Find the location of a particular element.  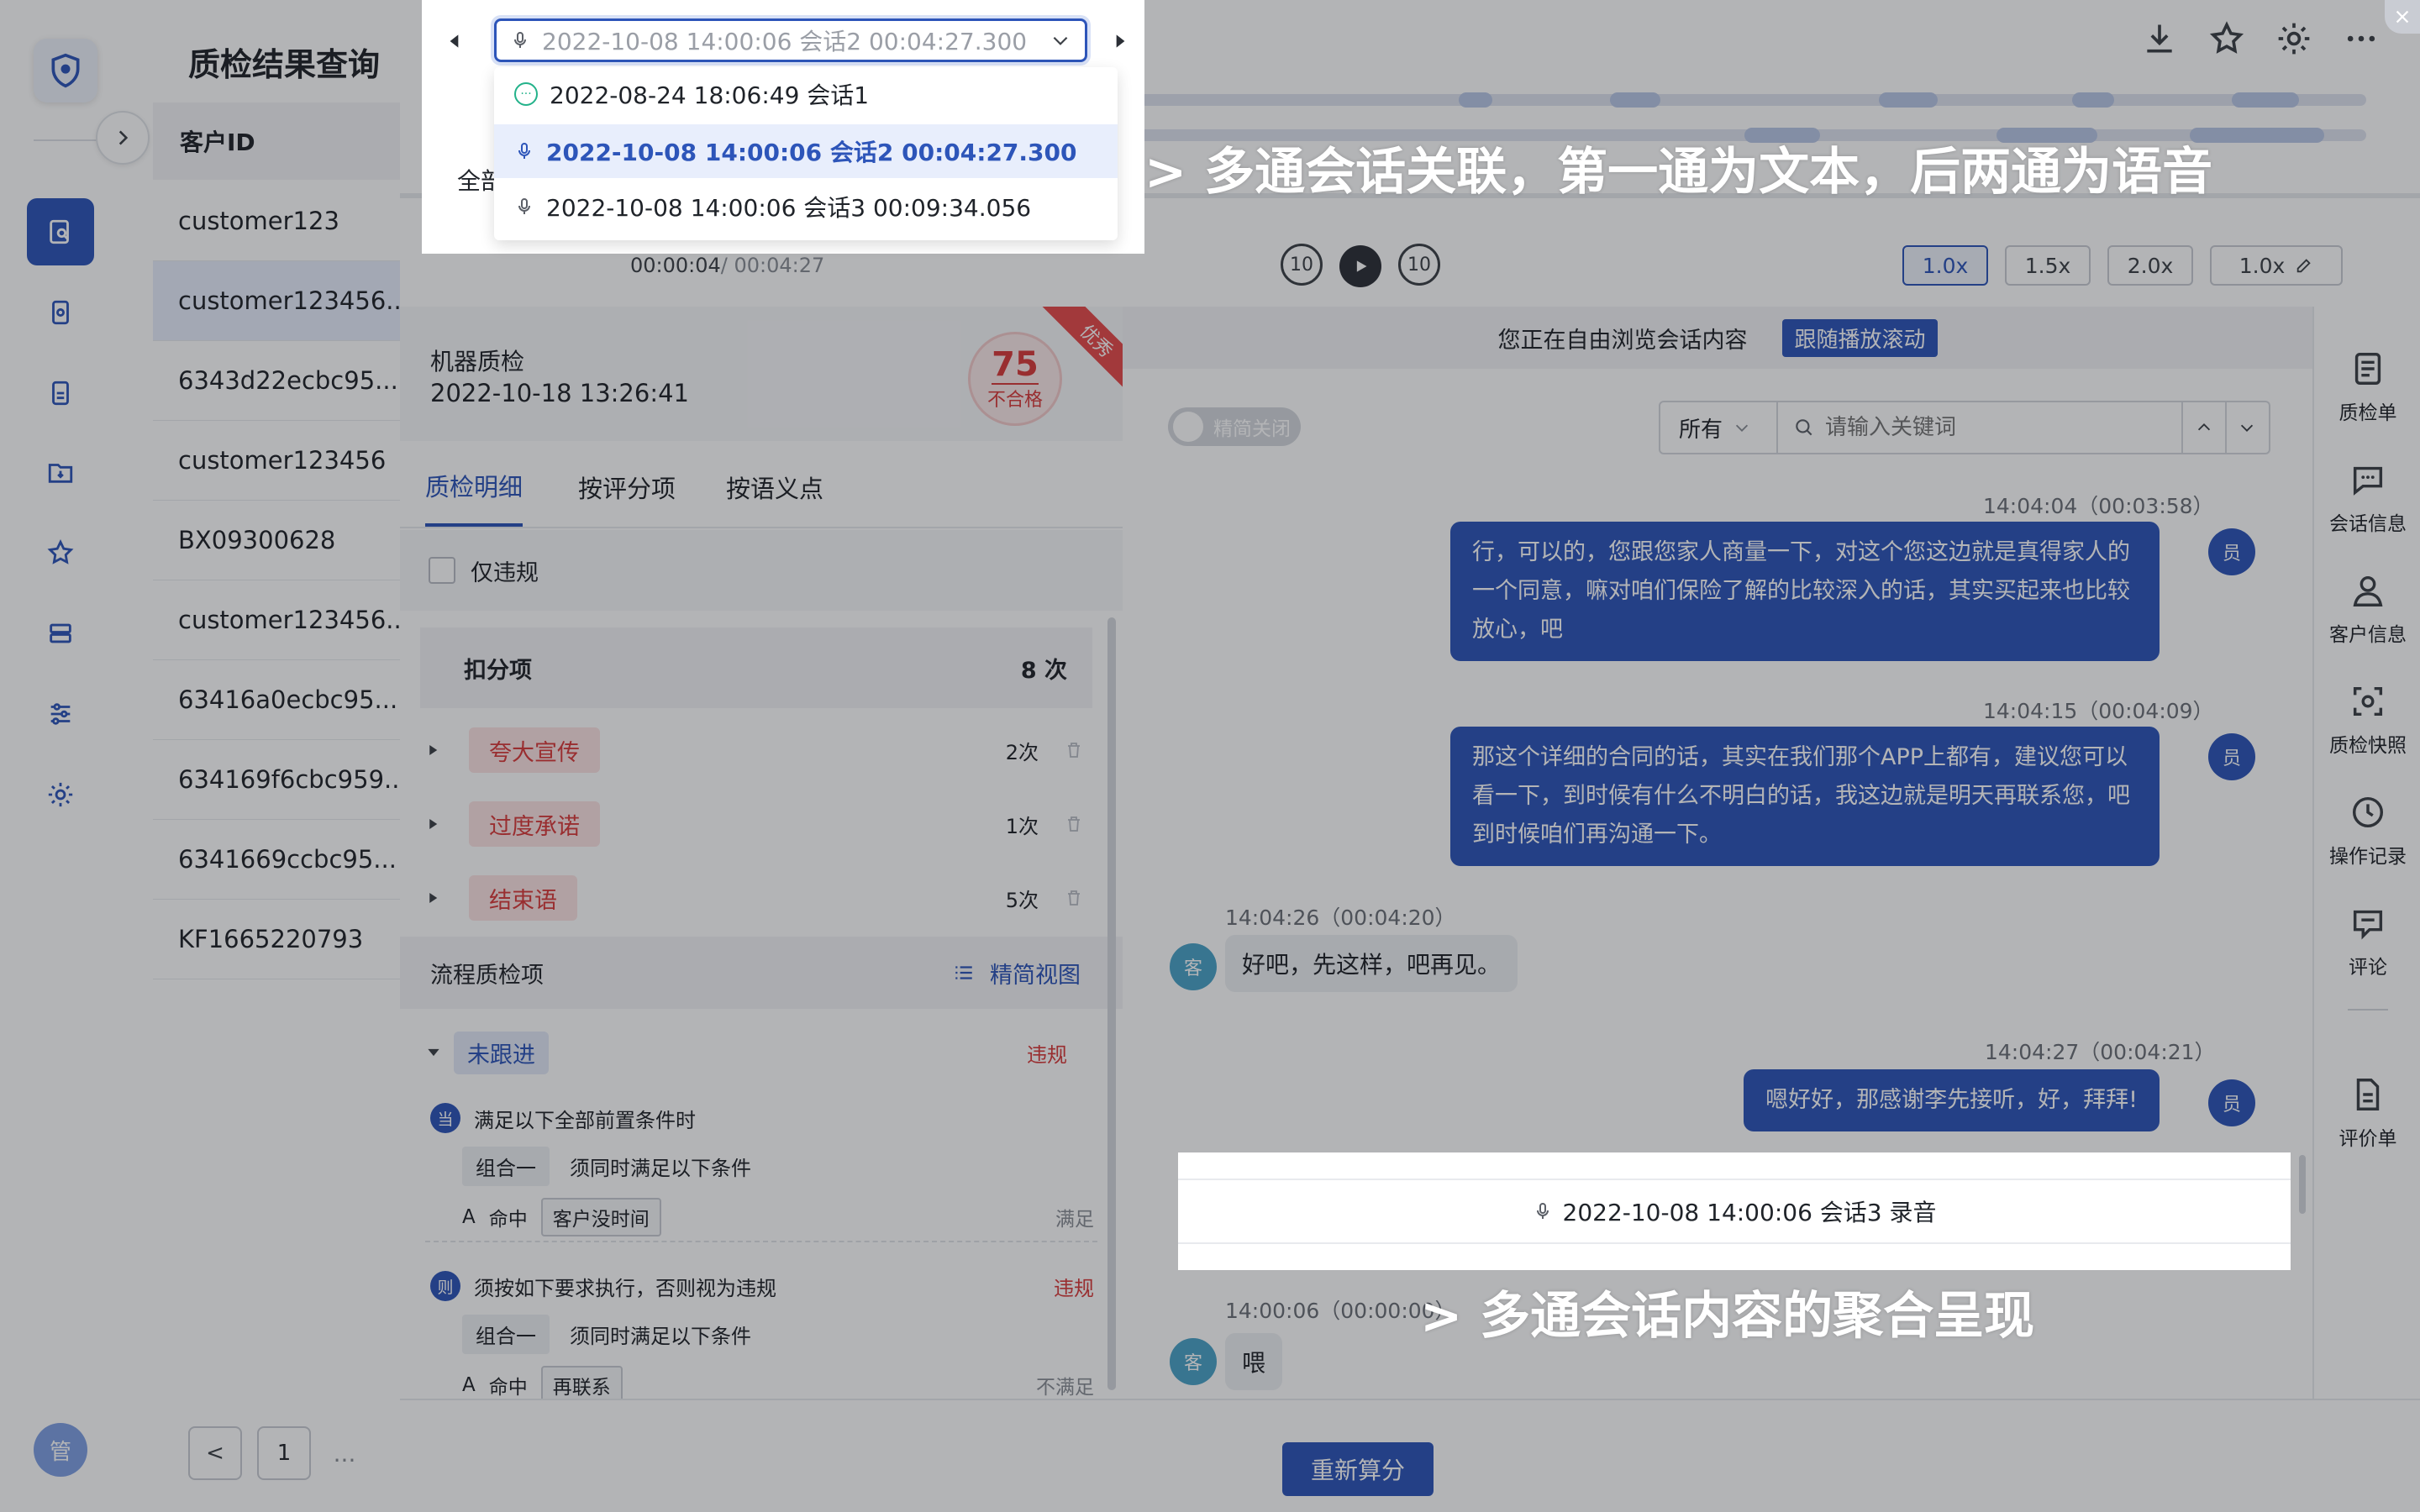

session-option-1: ··· 2022-08-24 18:06:49 会话1 is located at coordinates (806, 94).